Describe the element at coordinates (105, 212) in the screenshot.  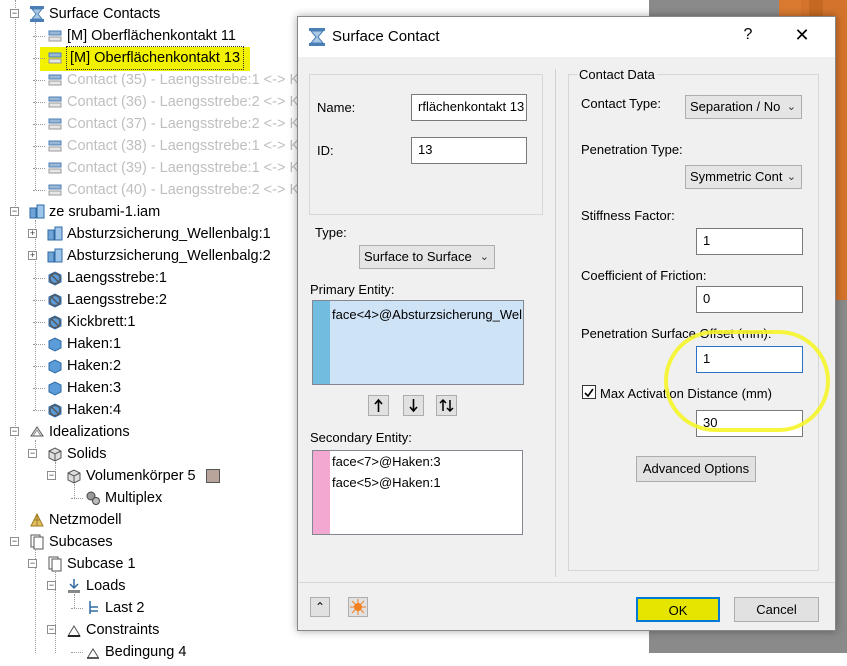
I see `tree-item-label: ze srubami-1.iam` at that location.